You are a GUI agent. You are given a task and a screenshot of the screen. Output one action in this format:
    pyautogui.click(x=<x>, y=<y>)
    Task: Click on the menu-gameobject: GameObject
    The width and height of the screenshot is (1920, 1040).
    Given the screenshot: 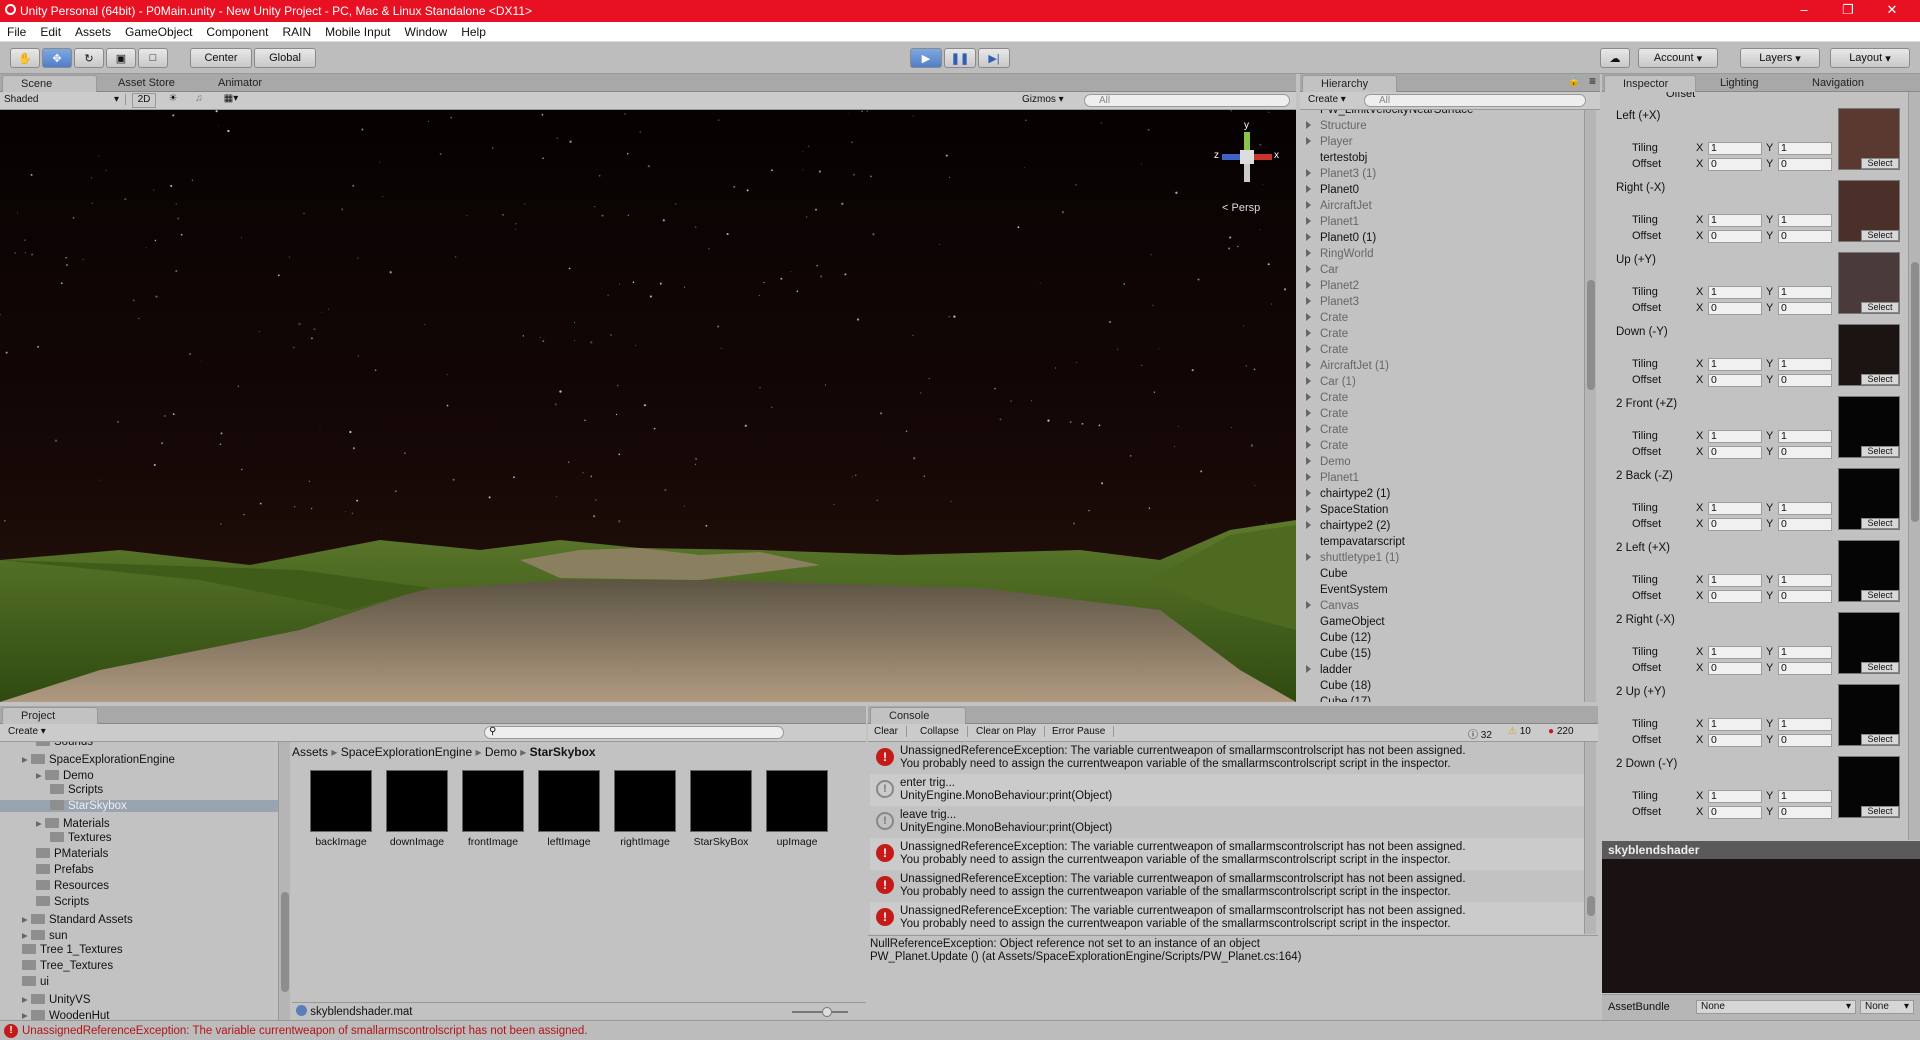 What is the action you would take?
    pyautogui.click(x=158, y=32)
    